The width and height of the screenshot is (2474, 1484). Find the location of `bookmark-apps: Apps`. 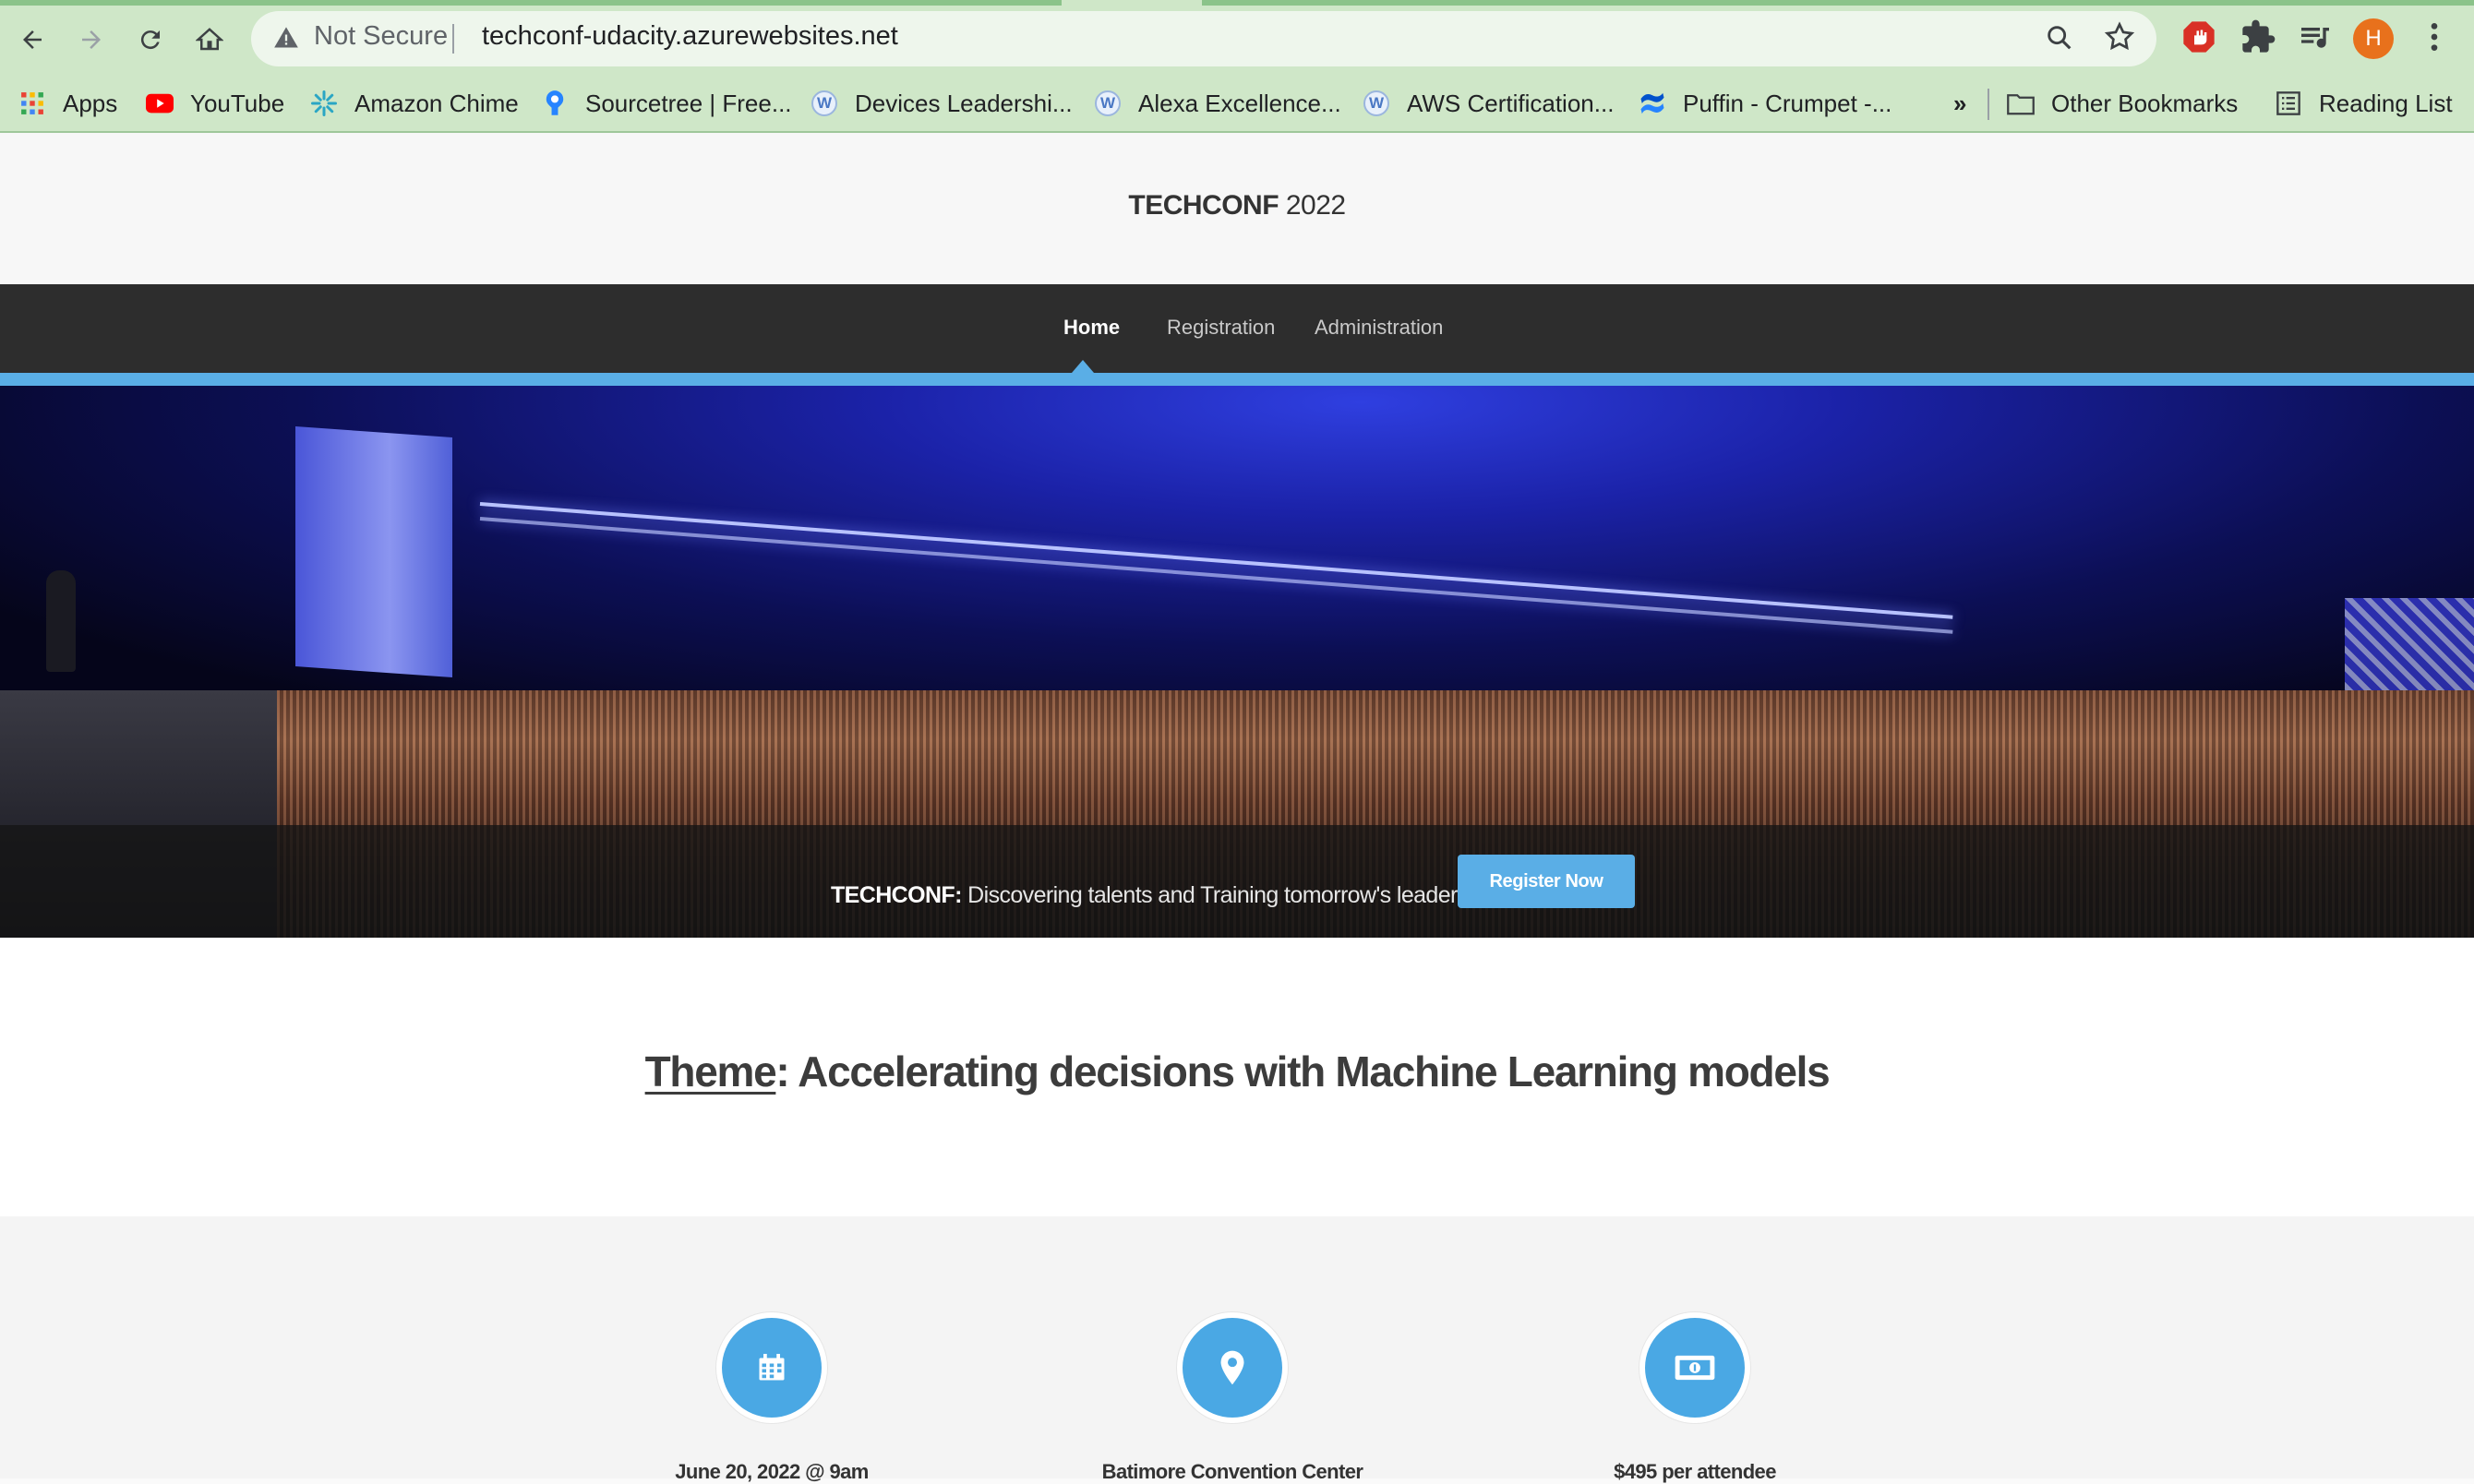

bookmark-apps: Apps is located at coordinates (67, 103).